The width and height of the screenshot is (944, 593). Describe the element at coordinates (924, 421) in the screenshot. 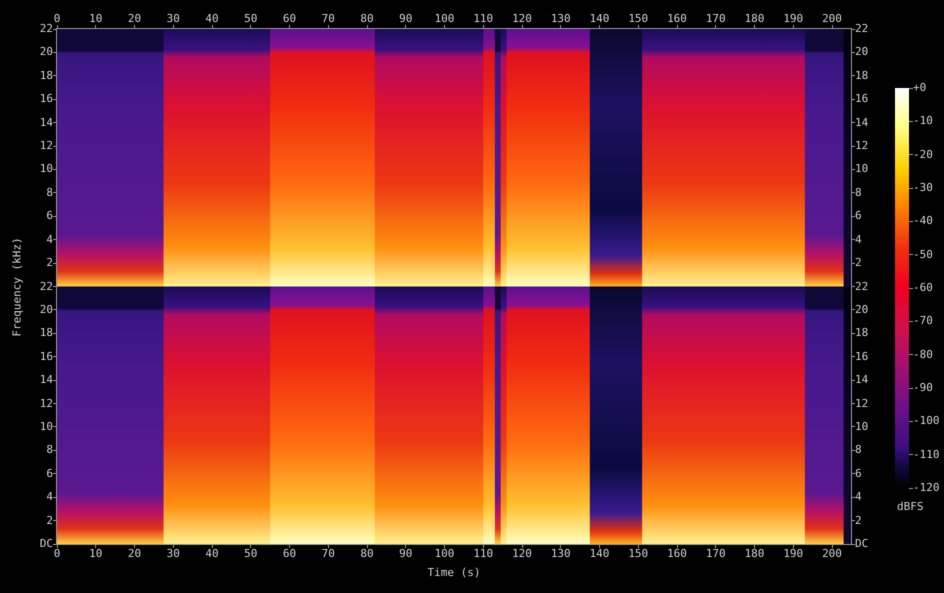

I see `tick-label: -100` at that location.